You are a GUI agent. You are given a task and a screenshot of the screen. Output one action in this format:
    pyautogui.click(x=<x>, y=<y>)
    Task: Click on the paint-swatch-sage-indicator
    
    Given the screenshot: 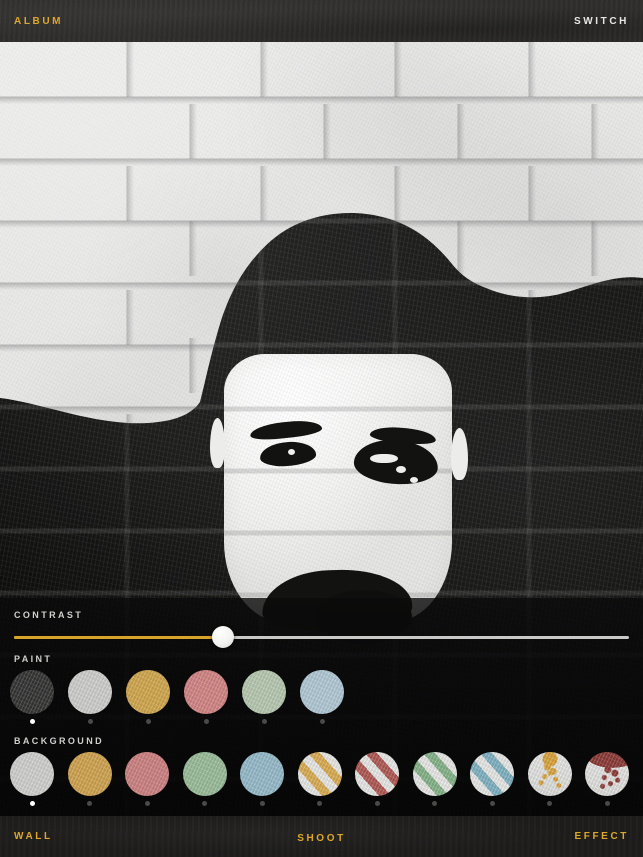 What is the action you would take?
    pyautogui.click(x=264, y=721)
    